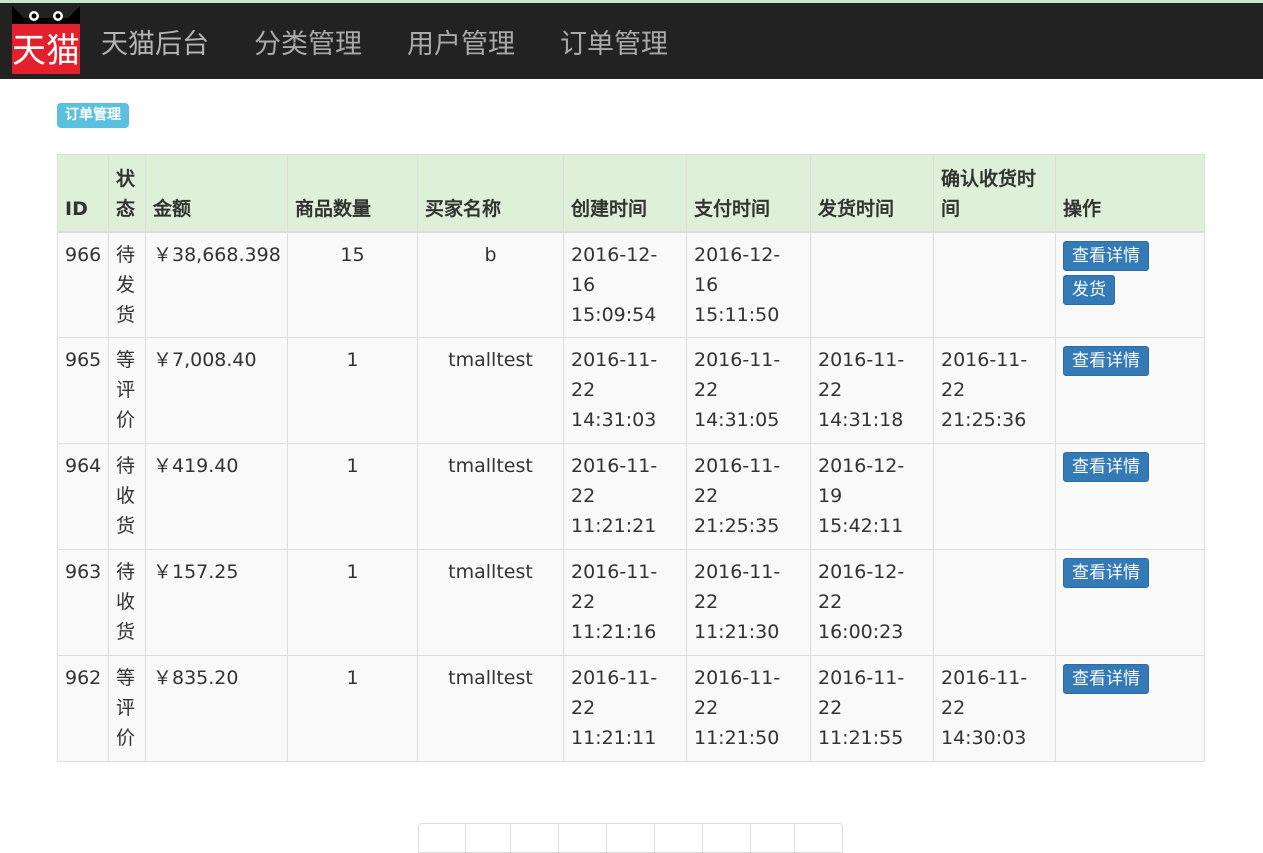 The height and width of the screenshot is (853, 1263). Describe the element at coordinates (625, 284) in the screenshot. I see `cell-created: 2016-12-16 15:09:54` at that location.